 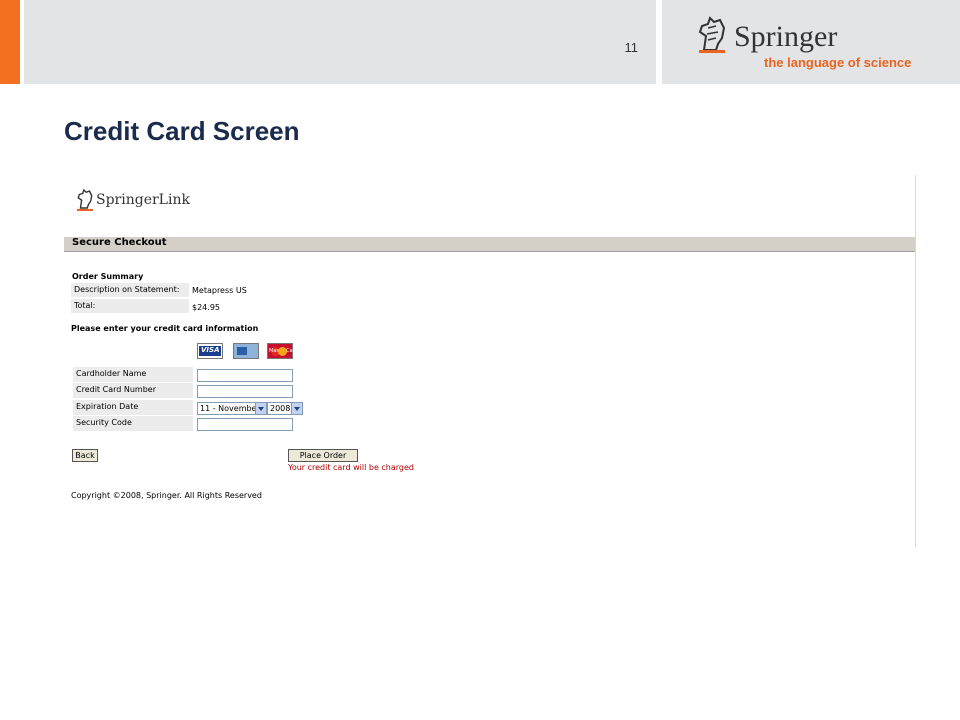 What do you see at coordinates (340, 42) in the screenshot?
I see `slide-header: 11` at bounding box center [340, 42].